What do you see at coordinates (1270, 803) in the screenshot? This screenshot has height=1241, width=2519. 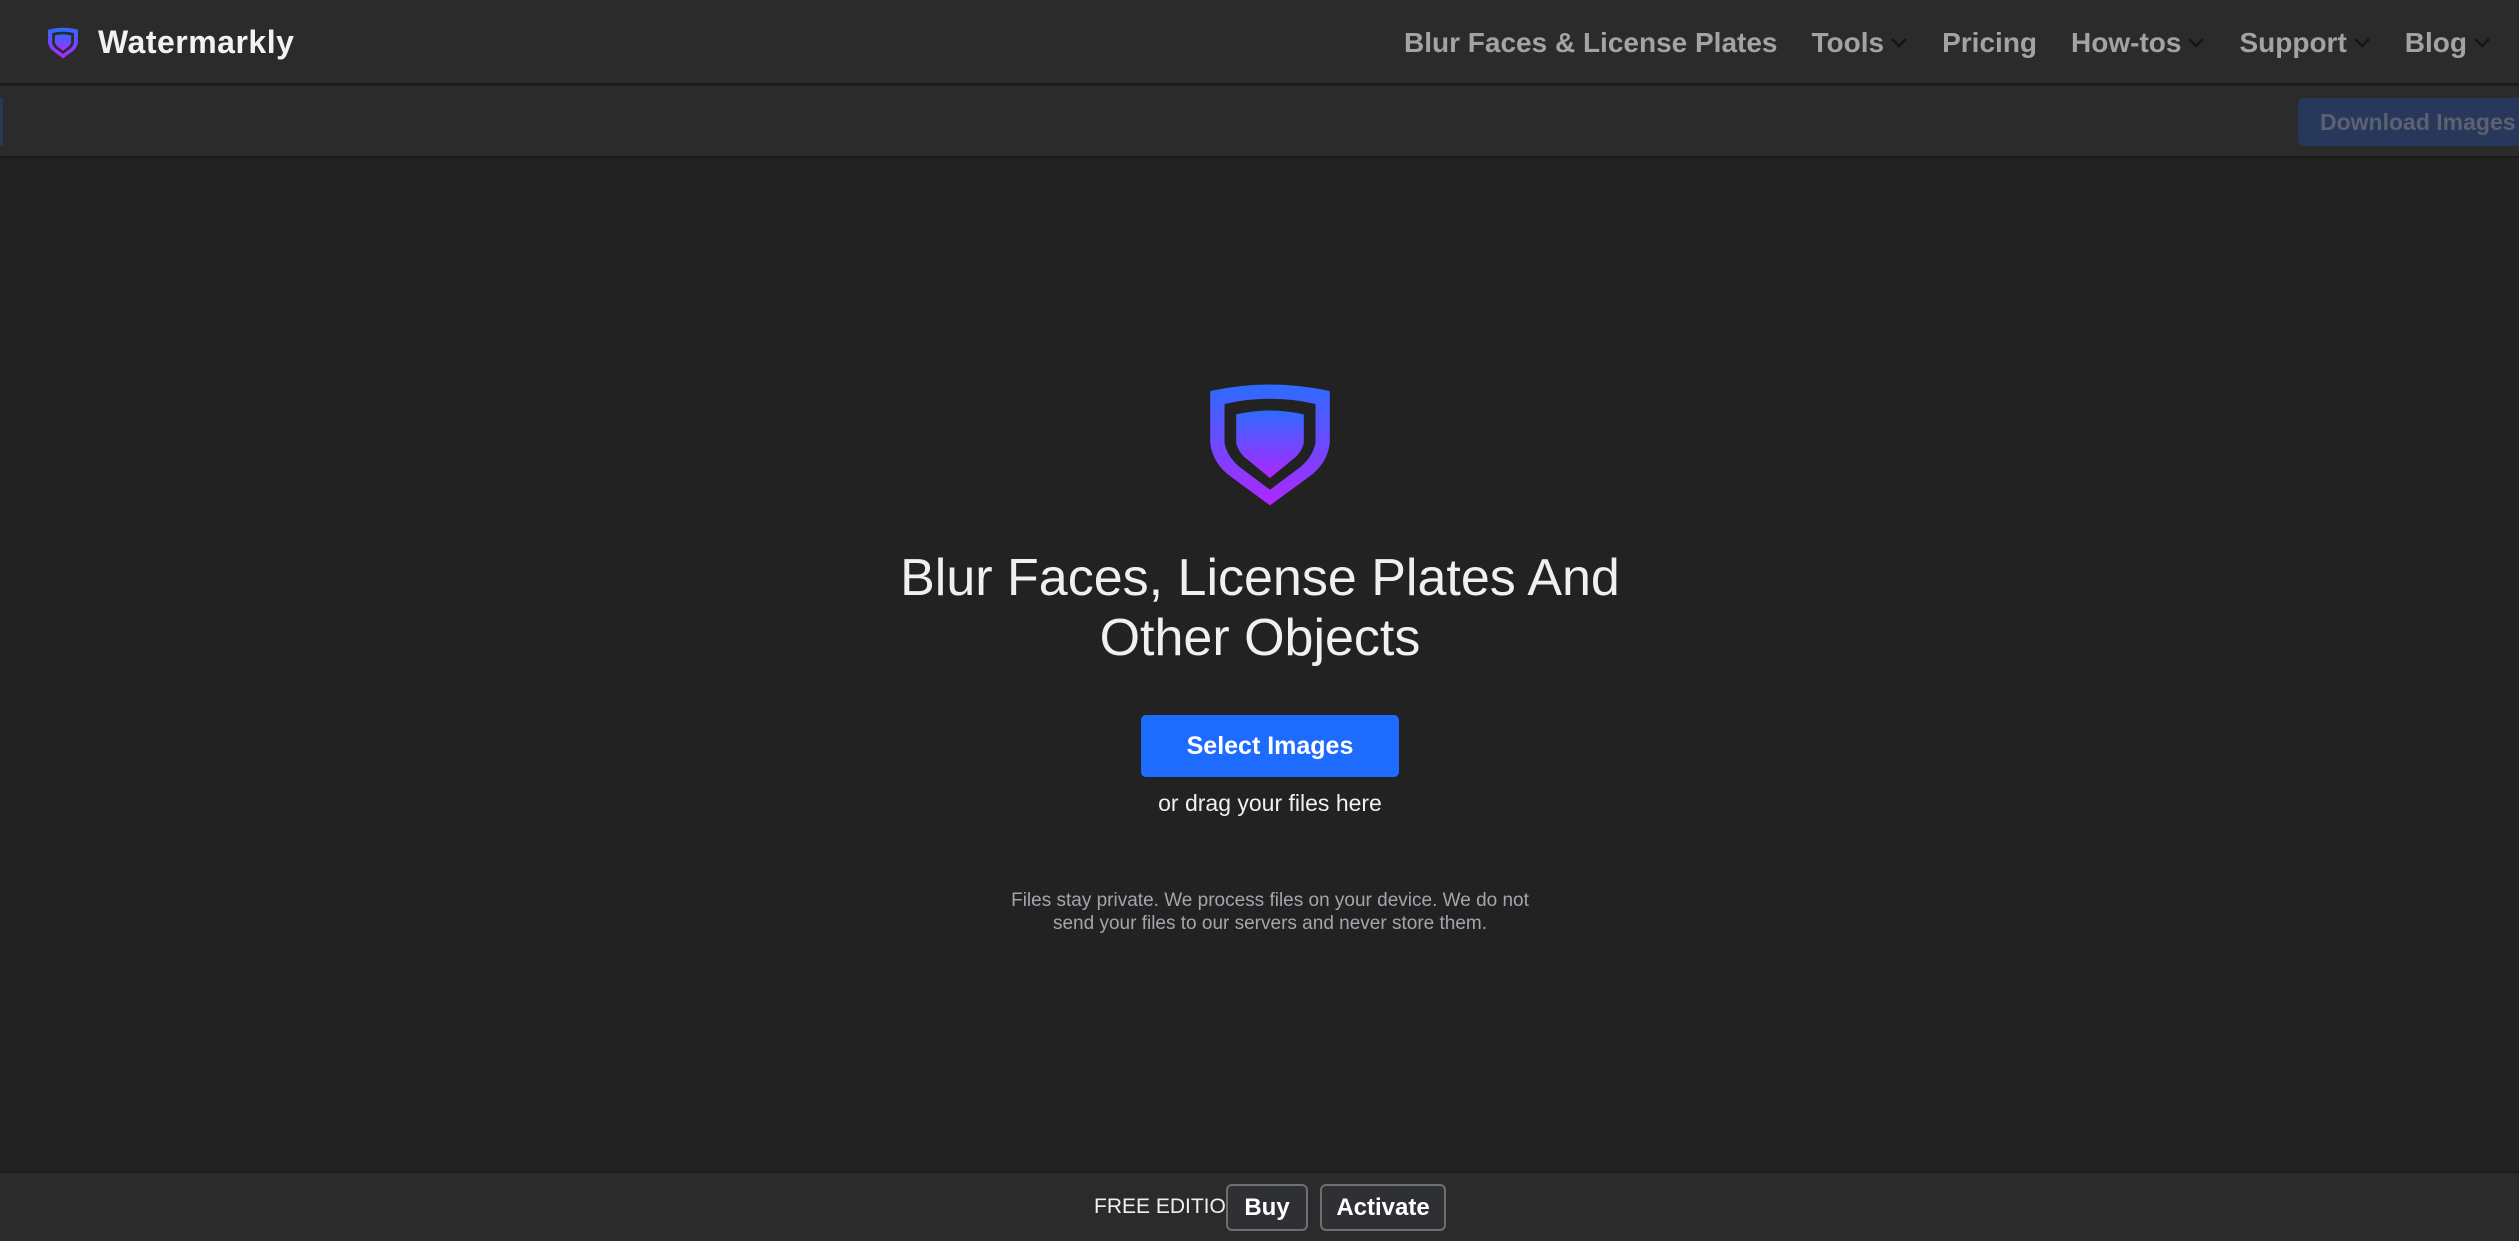 I see `drag-hint: or drag your files here` at bounding box center [1270, 803].